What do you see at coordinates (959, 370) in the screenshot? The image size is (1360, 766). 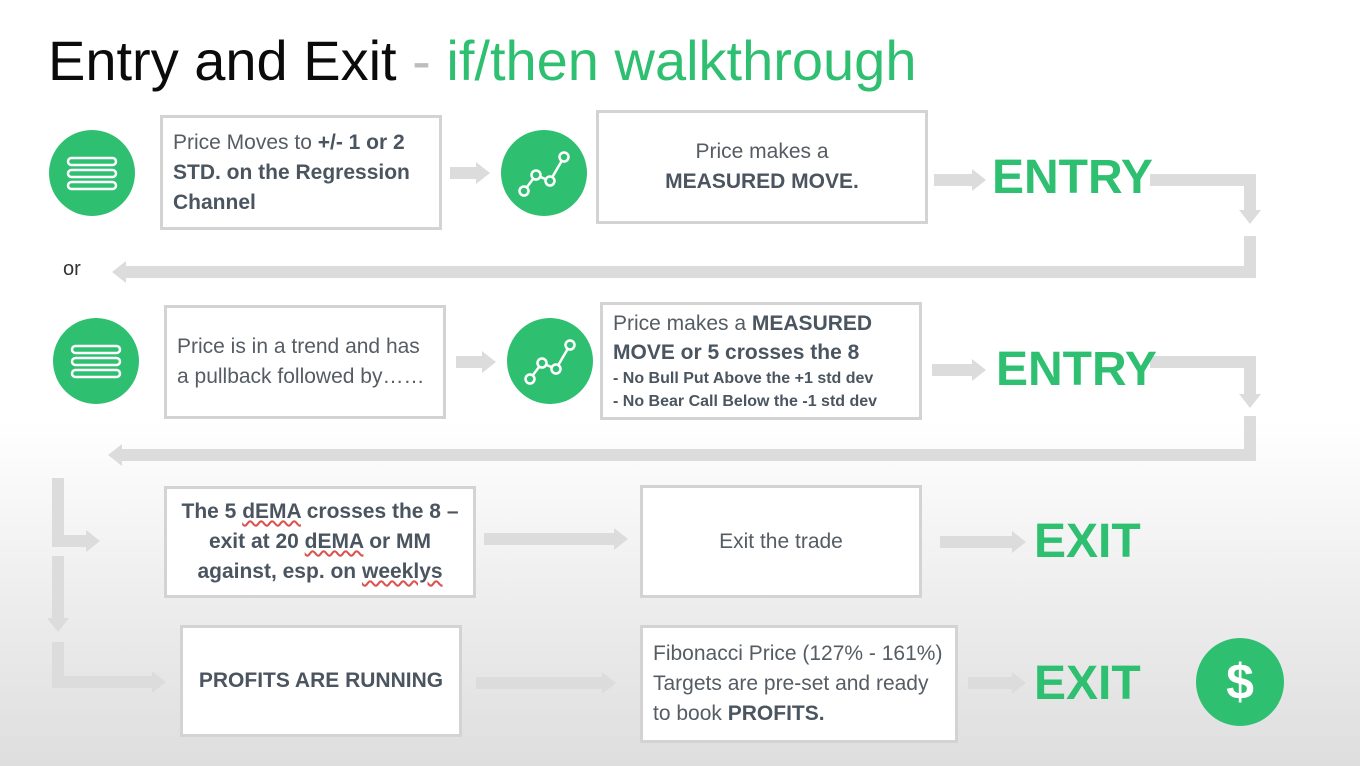 I see `arrow-r2-b` at bounding box center [959, 370].